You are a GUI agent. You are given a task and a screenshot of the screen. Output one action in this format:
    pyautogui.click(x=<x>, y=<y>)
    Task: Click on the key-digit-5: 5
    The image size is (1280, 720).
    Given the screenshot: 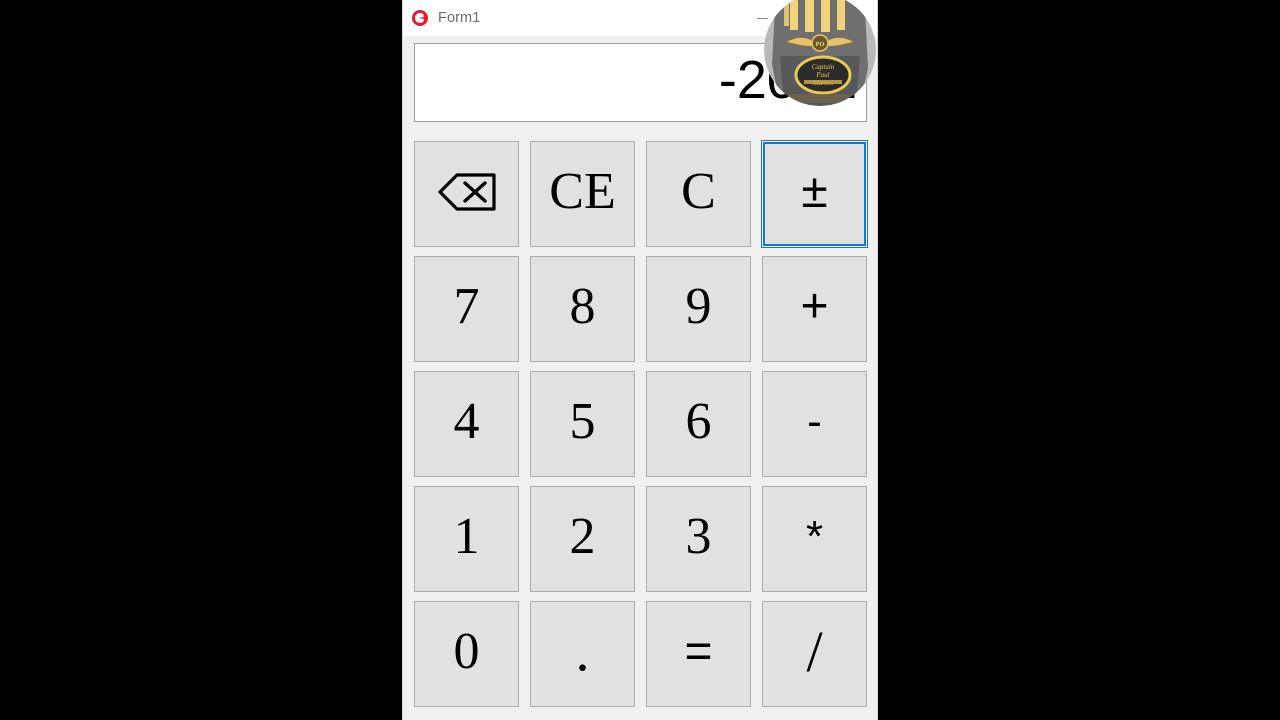 What is the action you would take?
    pyautogui.click(x=582, y=424)
    